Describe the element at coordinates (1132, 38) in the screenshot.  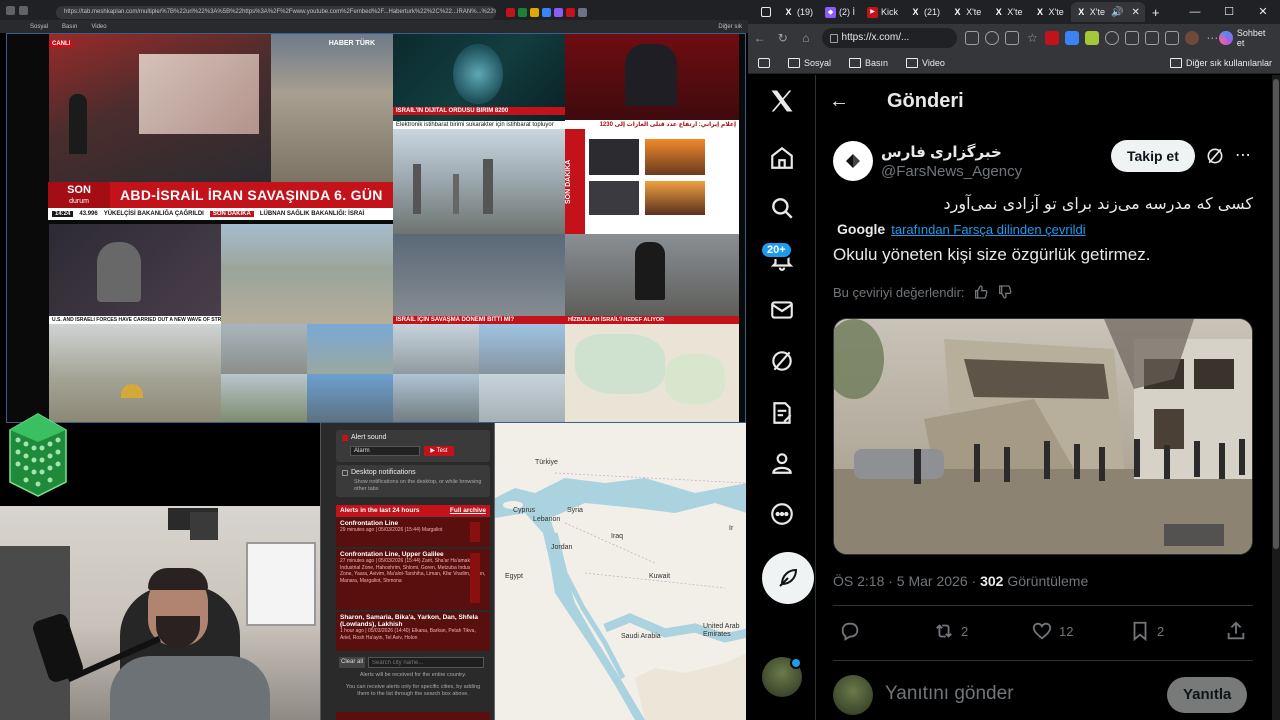
I see `split-screen-icon` at that location.